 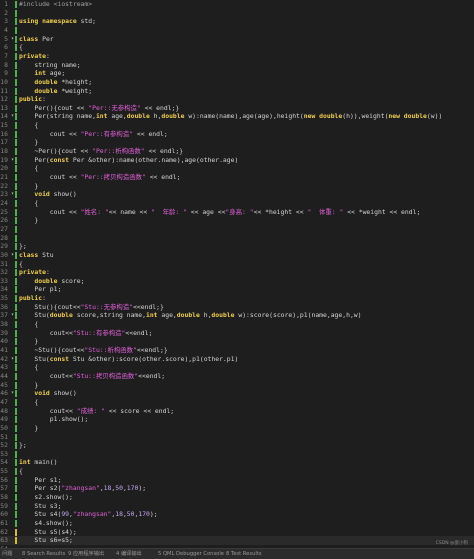 What do you see at coordinates (237, 30) in the screenshot?
I see `code-line: 4` at bounding box center [237, 30].